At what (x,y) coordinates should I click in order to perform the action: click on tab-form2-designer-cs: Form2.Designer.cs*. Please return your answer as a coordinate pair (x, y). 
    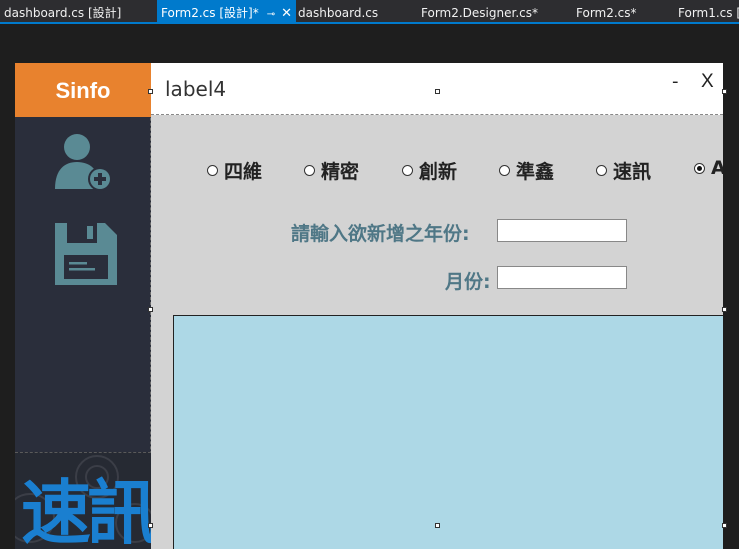
    Looking at the image, I should click on (479, 11).